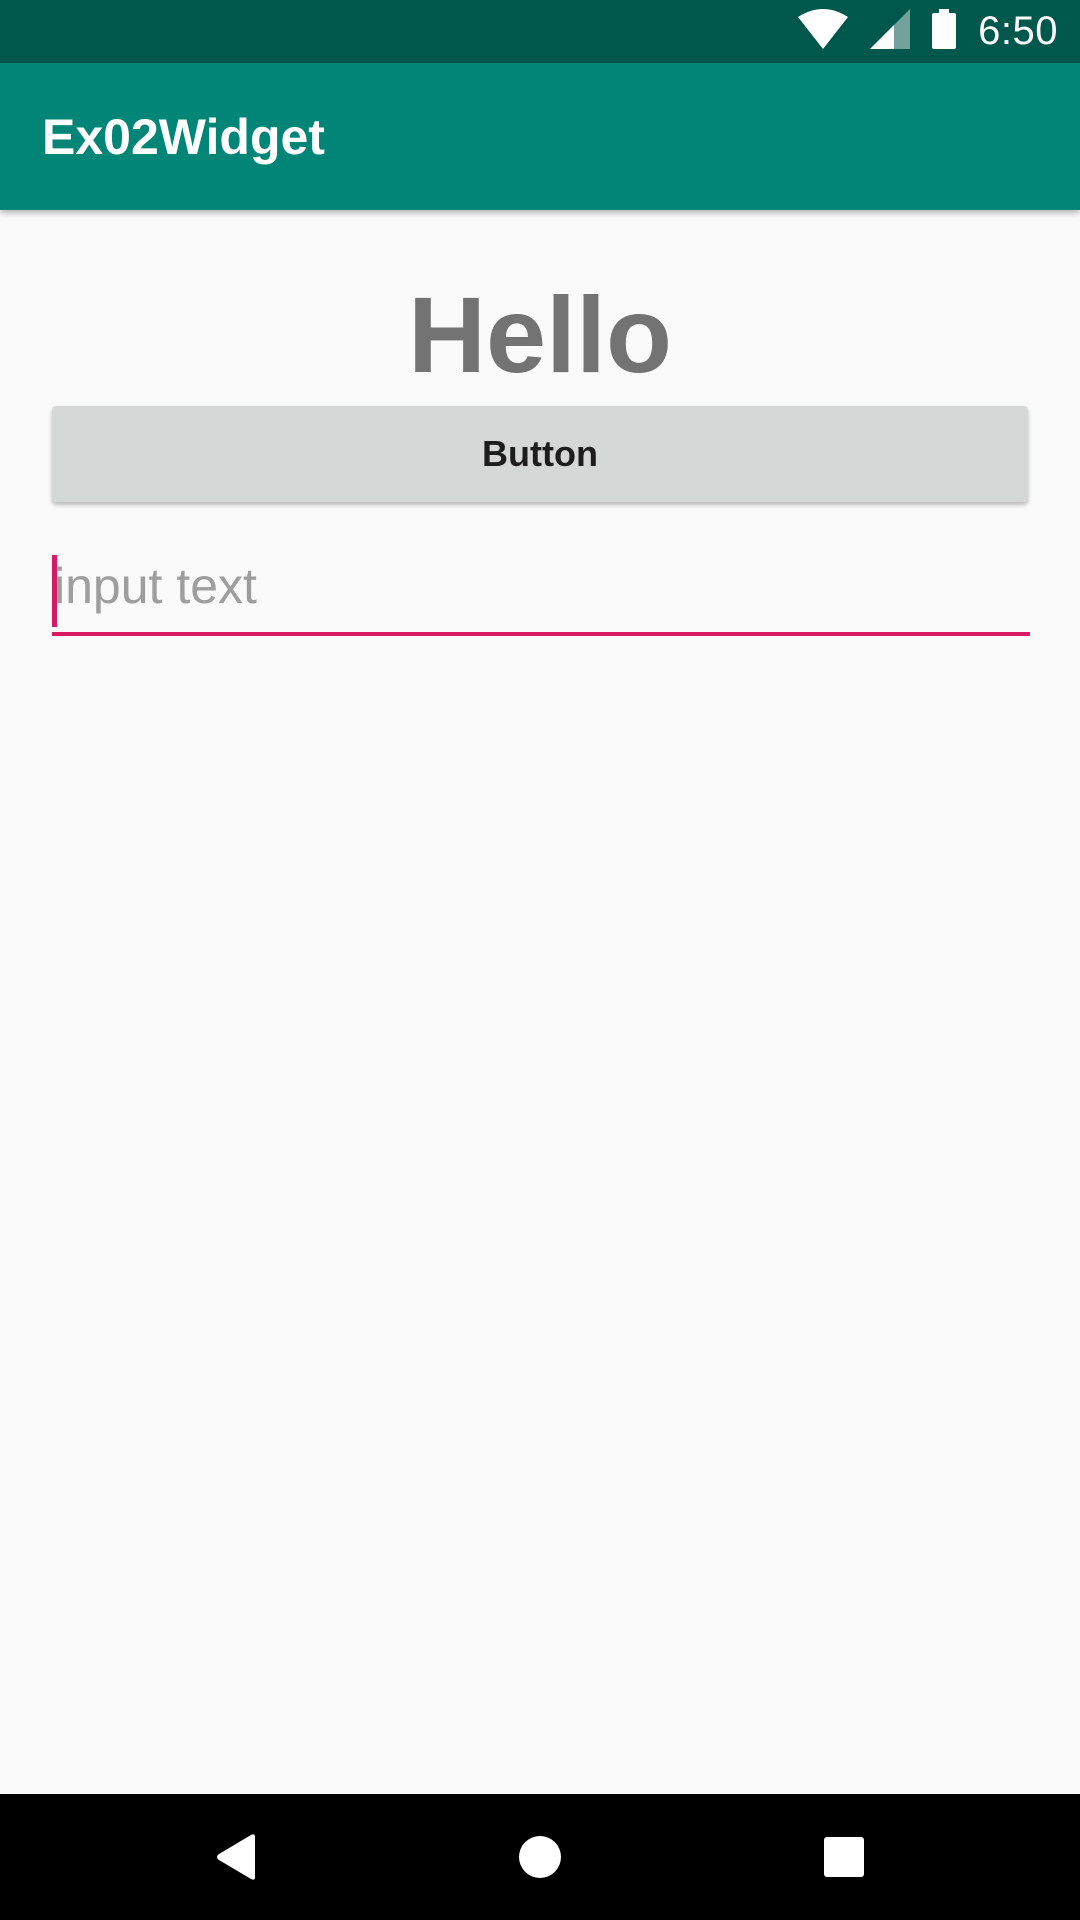 The width and height of the screenshot is (1080, 1920). Describe the element at coordinates (540, 454) in the screenshot. I see `main-button: Button` at that location.